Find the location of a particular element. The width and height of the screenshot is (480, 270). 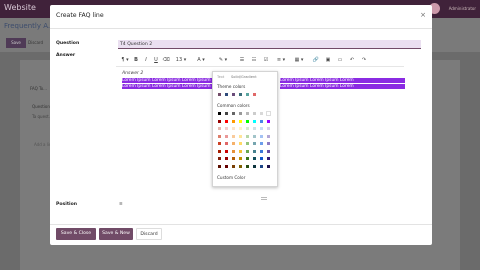

table-dropdown: ▦ ▾ is located at coordinates (299, 60).